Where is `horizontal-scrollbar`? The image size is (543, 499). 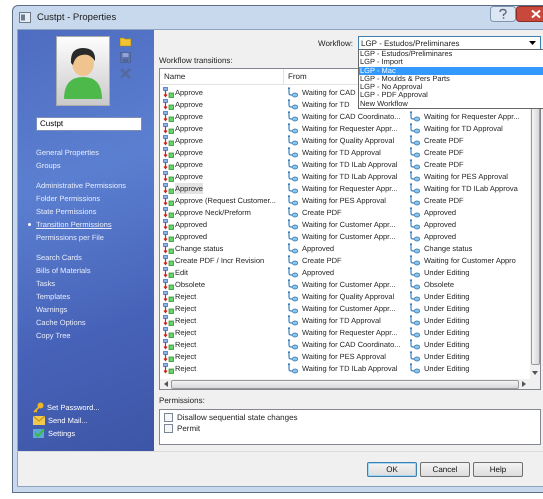
horizontal-scrollbar is located at coordinates (345, 384).